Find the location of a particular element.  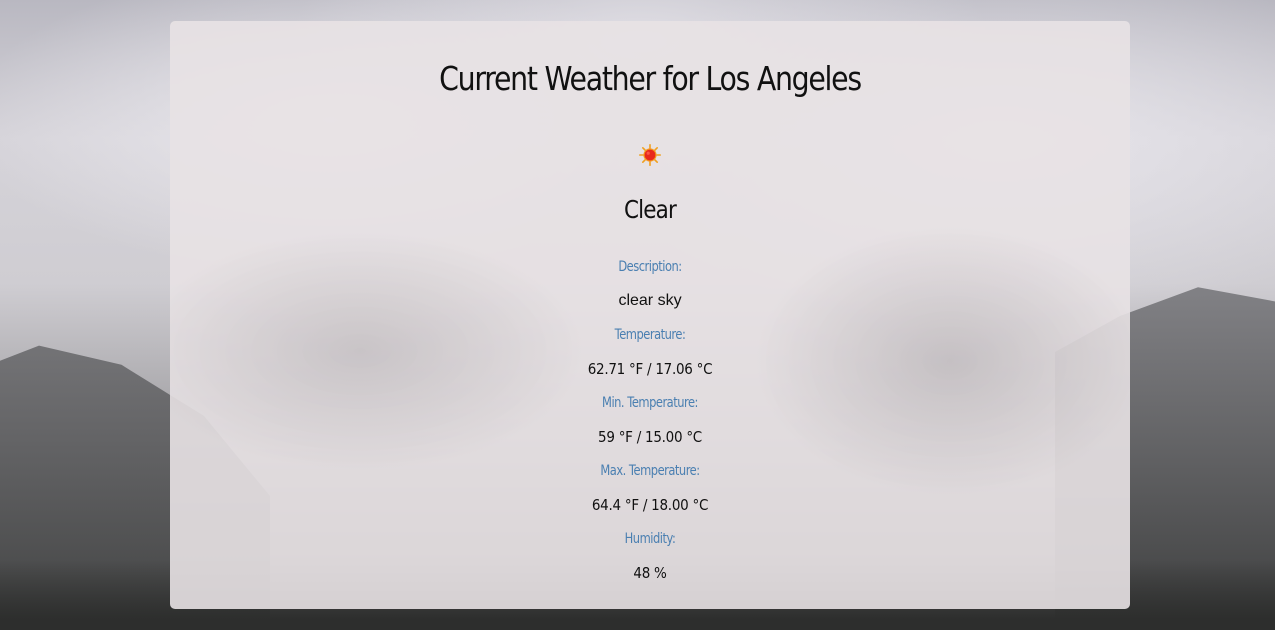

clear-sun-icon is located at coordinates (650, 155).